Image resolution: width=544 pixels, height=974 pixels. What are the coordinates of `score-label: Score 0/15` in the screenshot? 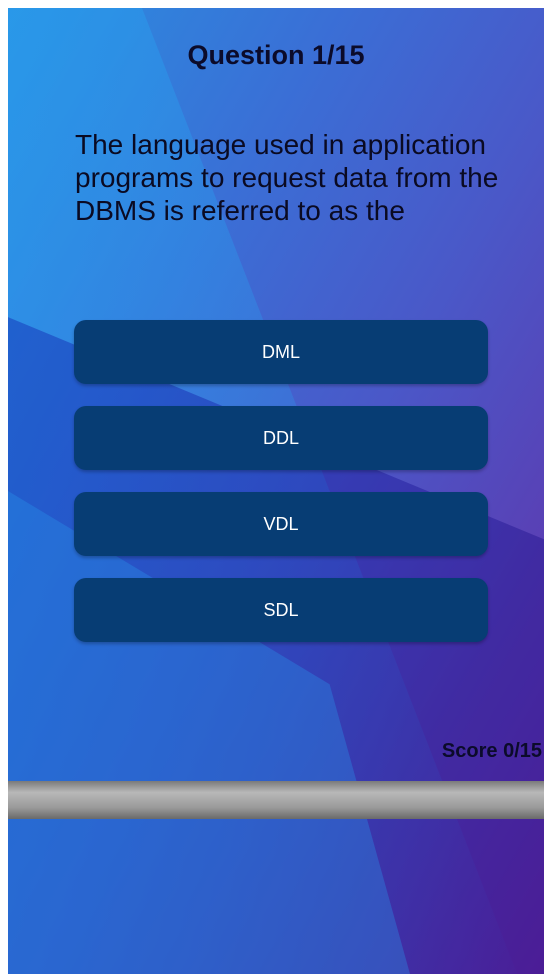 It's located at (491, 751).